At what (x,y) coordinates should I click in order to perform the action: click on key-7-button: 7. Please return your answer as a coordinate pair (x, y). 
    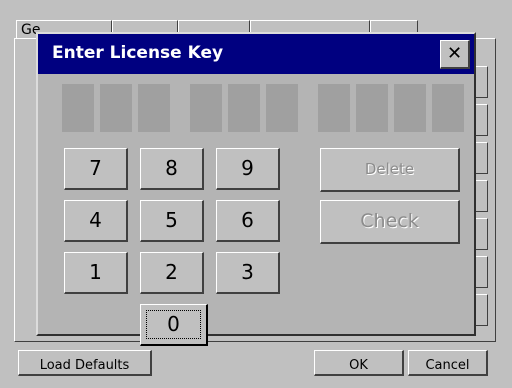
    Looking at the image, I should click on (96, 169).